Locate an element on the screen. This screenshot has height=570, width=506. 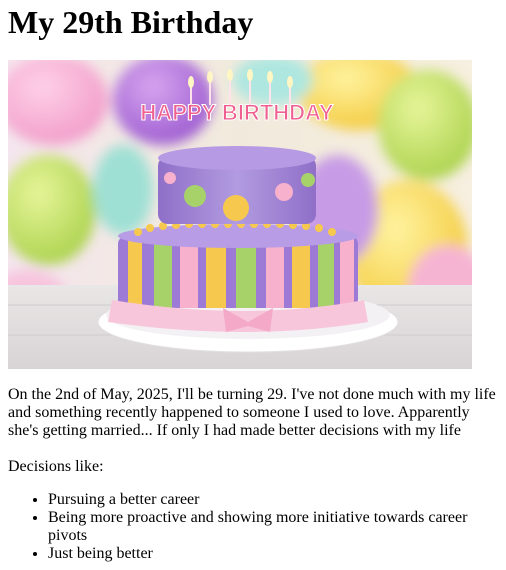
decisions-lead: Decisions like: is located at coordinates (56, 466).